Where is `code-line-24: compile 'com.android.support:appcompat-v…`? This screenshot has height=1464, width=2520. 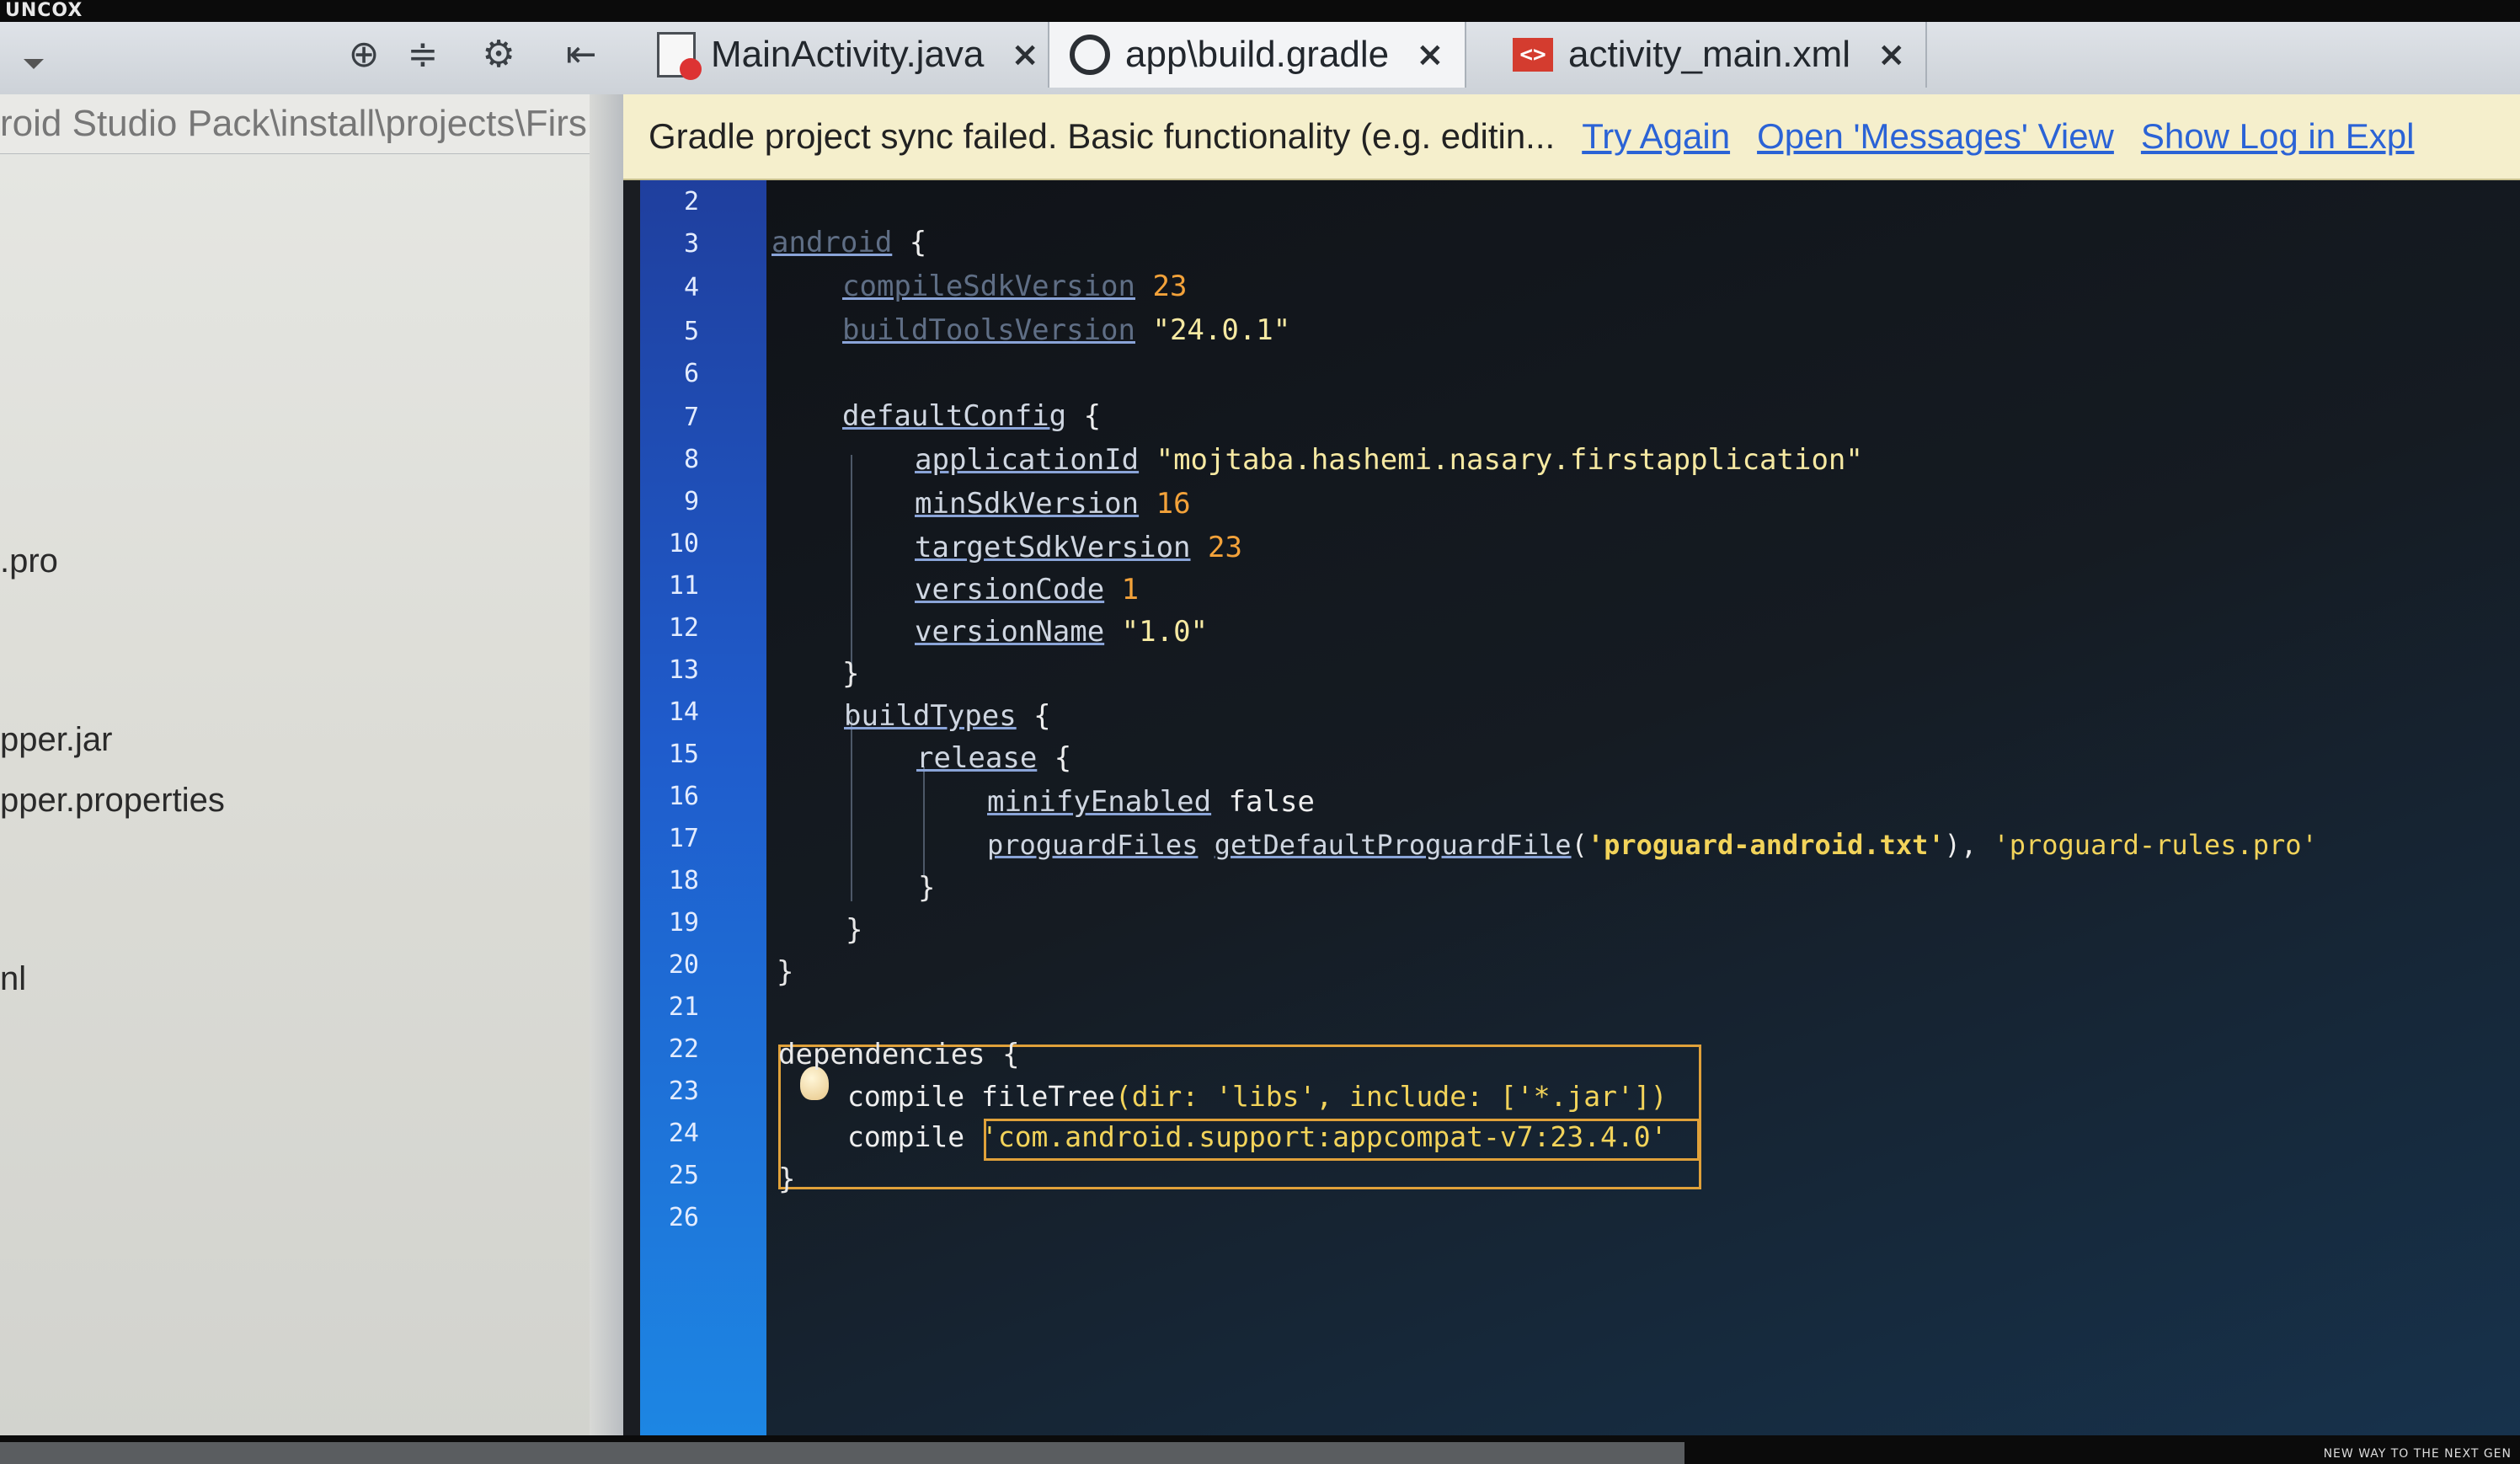
code-line-24: compile 'com.android.support:appcompat-v… is located at coordinates (1257, 1136).